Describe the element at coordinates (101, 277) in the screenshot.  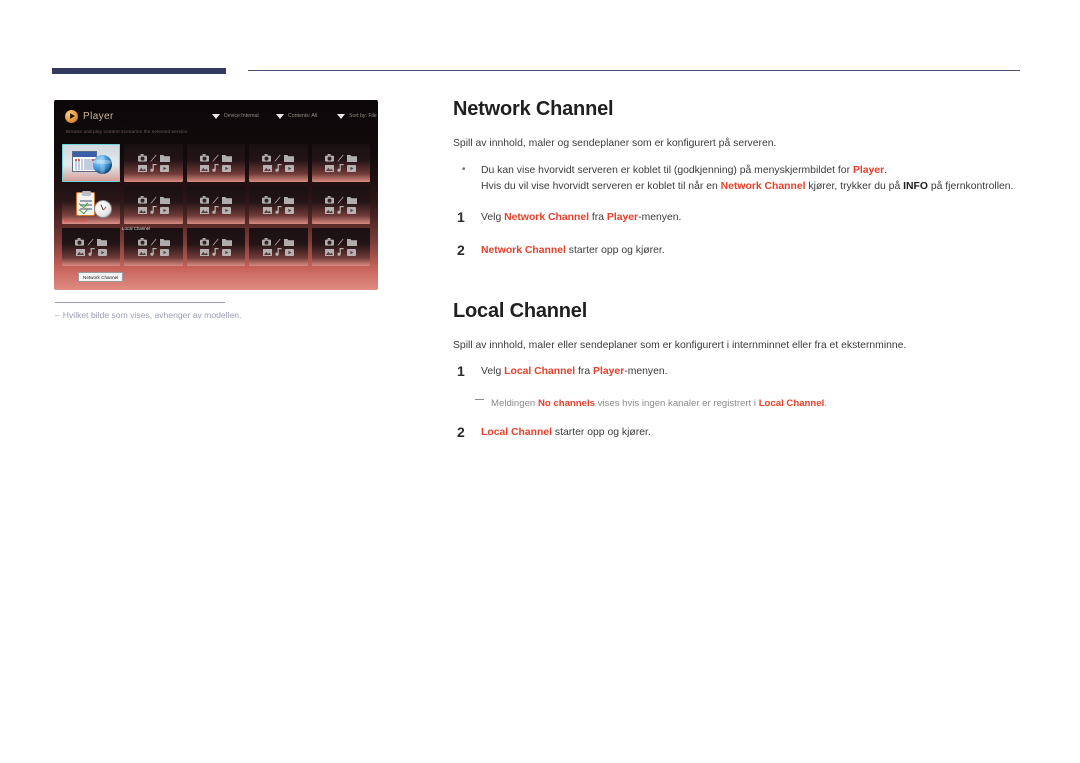
I see `tile-caption-network-channel: Network Channel` at that location.